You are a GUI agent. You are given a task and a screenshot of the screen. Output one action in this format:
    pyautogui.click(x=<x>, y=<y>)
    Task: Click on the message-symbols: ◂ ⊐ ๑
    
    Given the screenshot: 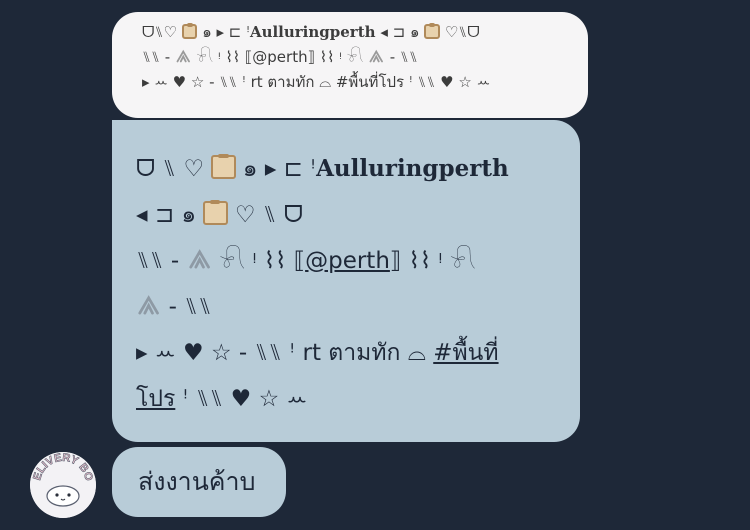 What is the action you would take?
    pyautogui.click(x=170, y=215)
    